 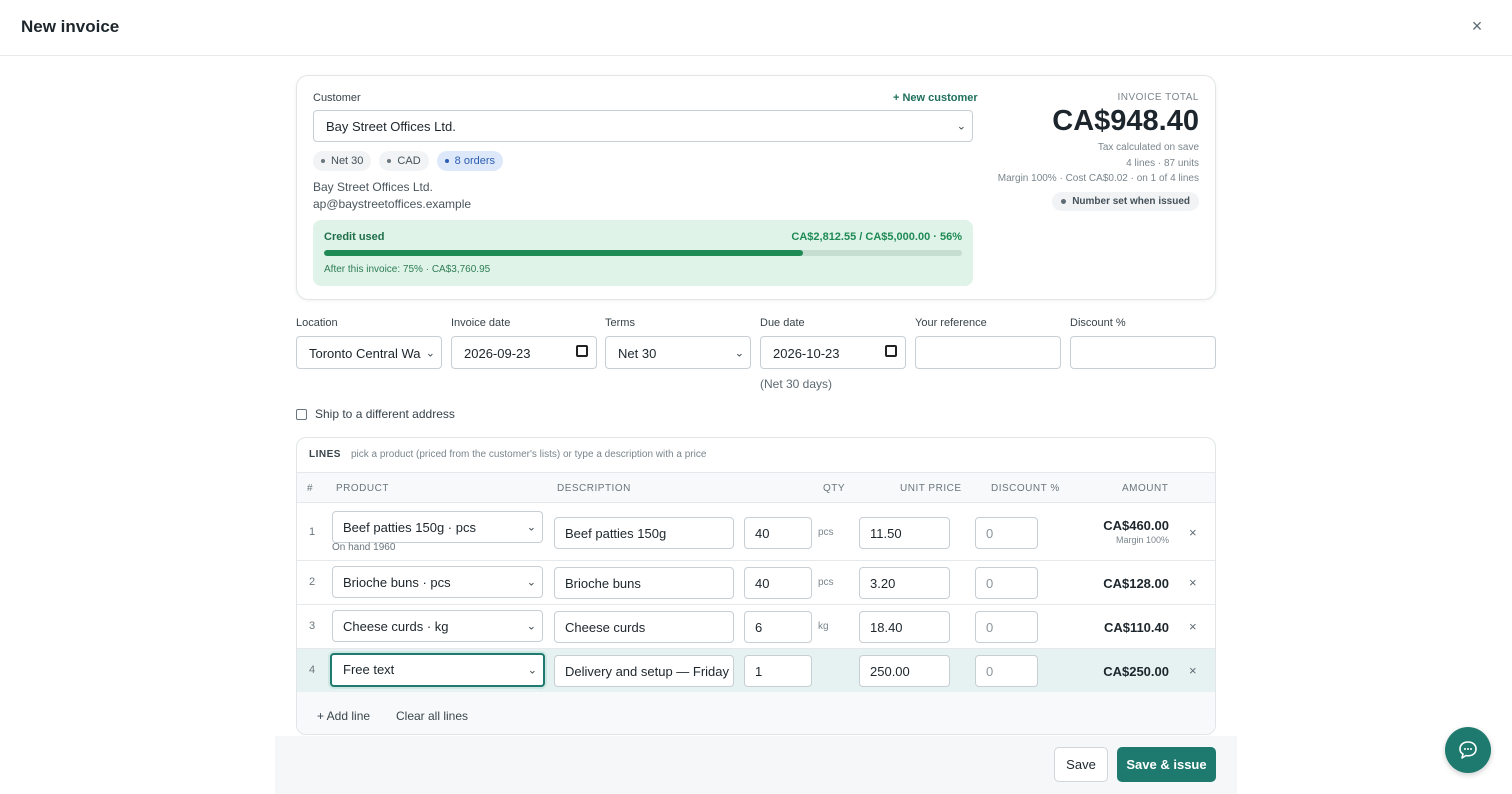 What do you see at coordinates (392, 204) in the screenshot?
I see `customer-email: ap@baystreetoffices.example` at bounding box center [392, 204].